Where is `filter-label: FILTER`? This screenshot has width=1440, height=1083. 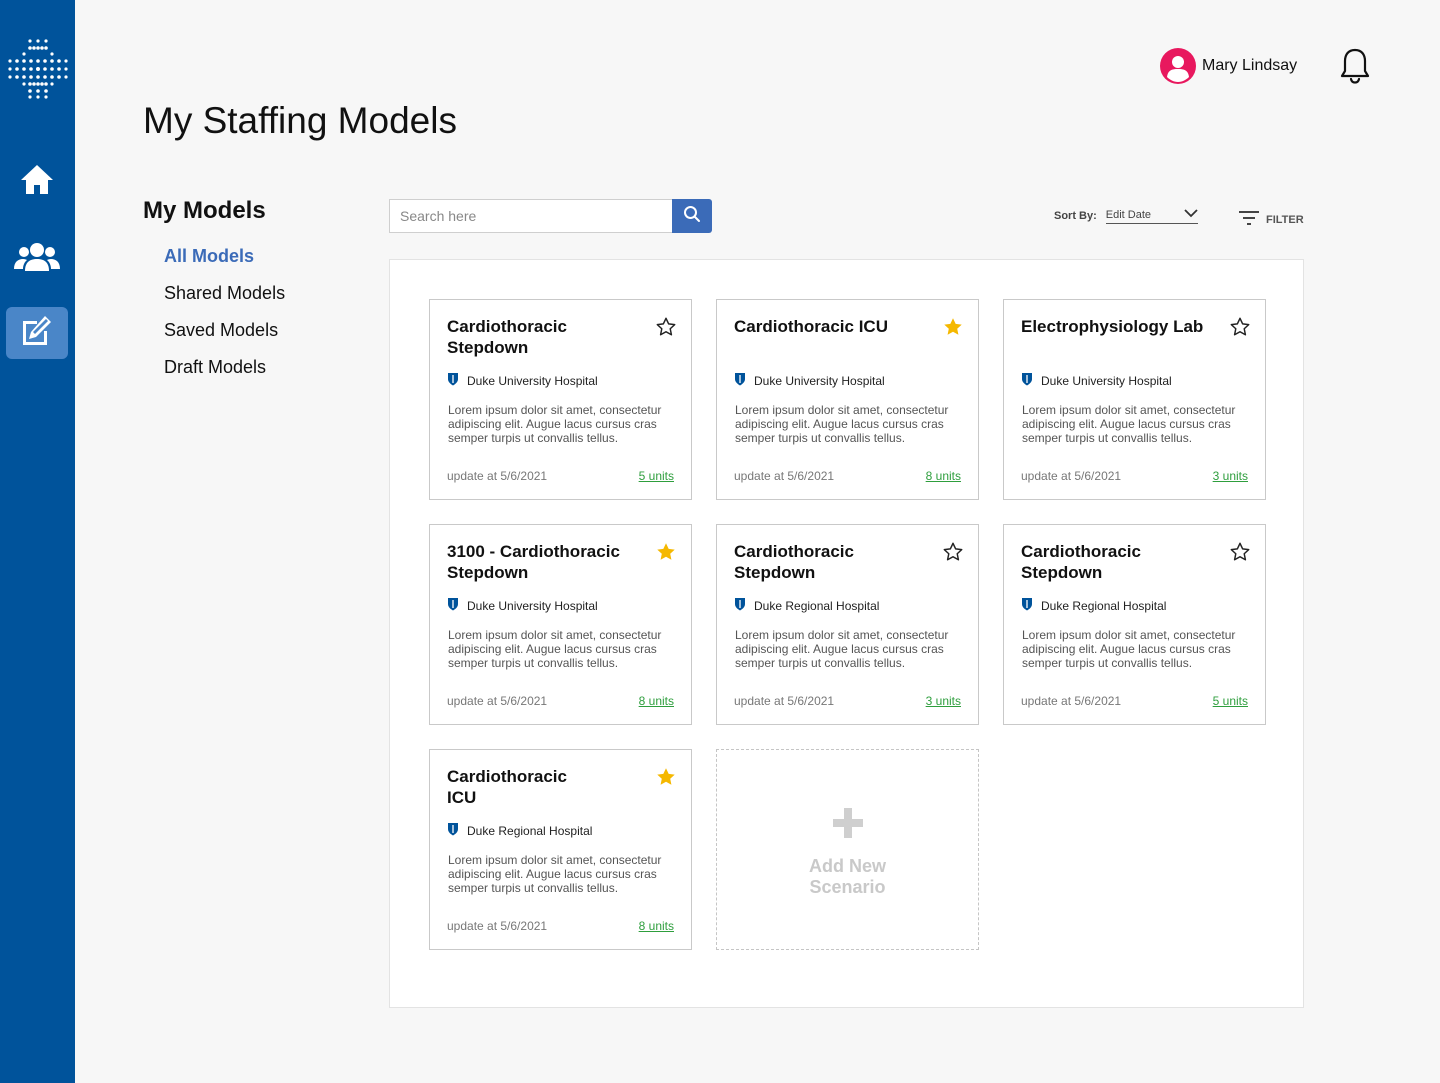 filter-label: FILTER is located at coordinates (1285, 219).